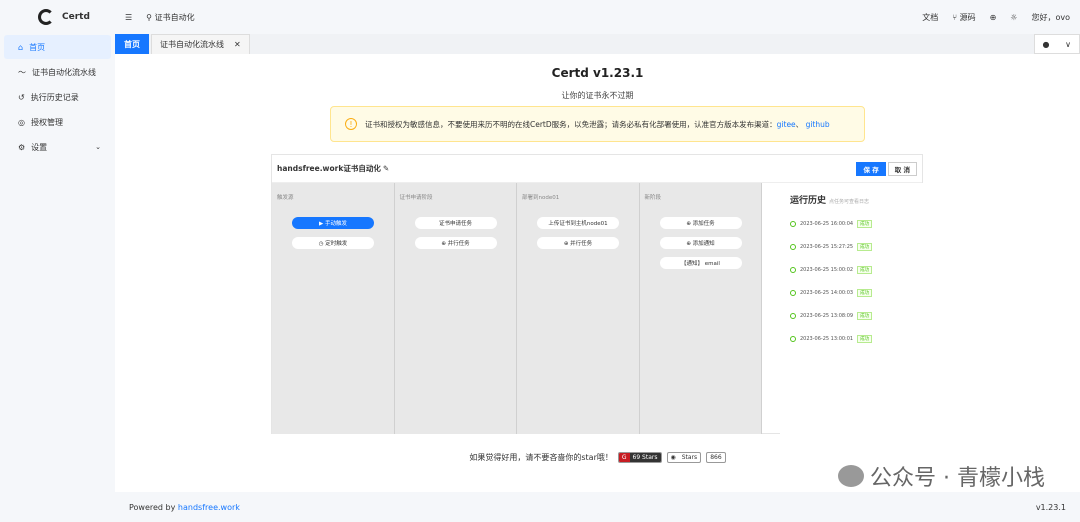  I want to click on history-time: 2023-06-25 14:00:03, so click(827, 292).